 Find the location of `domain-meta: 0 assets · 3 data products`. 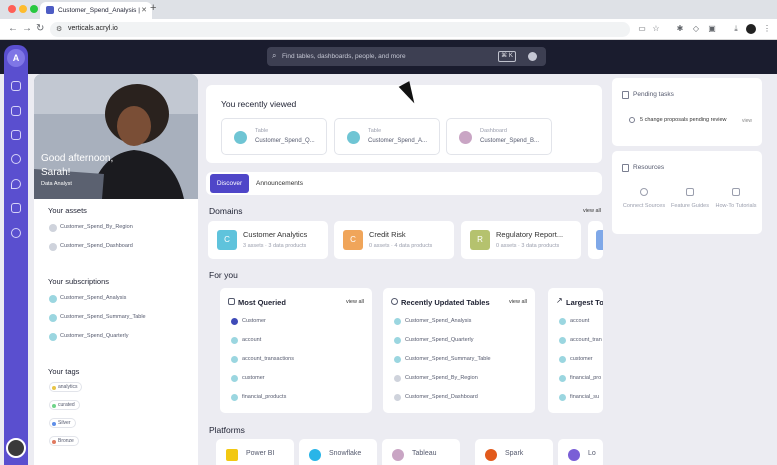

domain-meta: 0 assets · 3 data products is located at coordinates (528, 246).